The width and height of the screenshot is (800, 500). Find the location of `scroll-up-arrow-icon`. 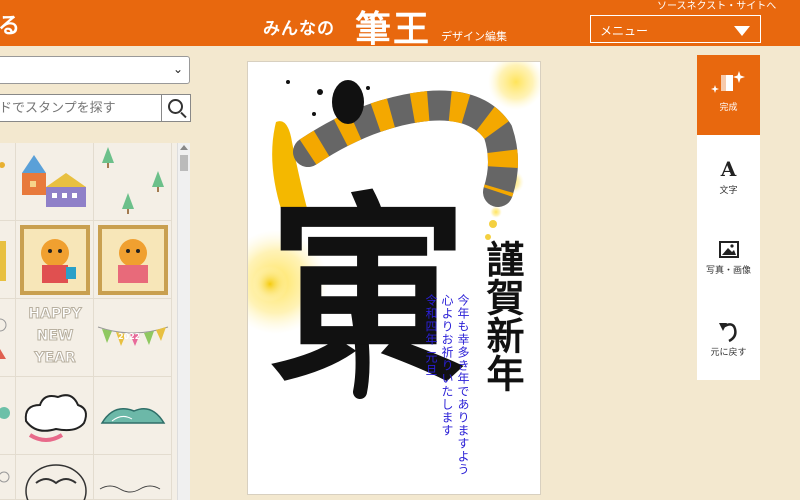

scroll-up-arrow-icon is located at coordinates (184, 147).